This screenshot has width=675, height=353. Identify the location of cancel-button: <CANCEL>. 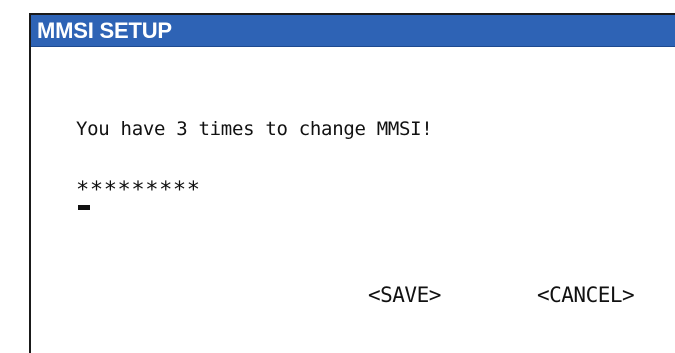
(586, 295).